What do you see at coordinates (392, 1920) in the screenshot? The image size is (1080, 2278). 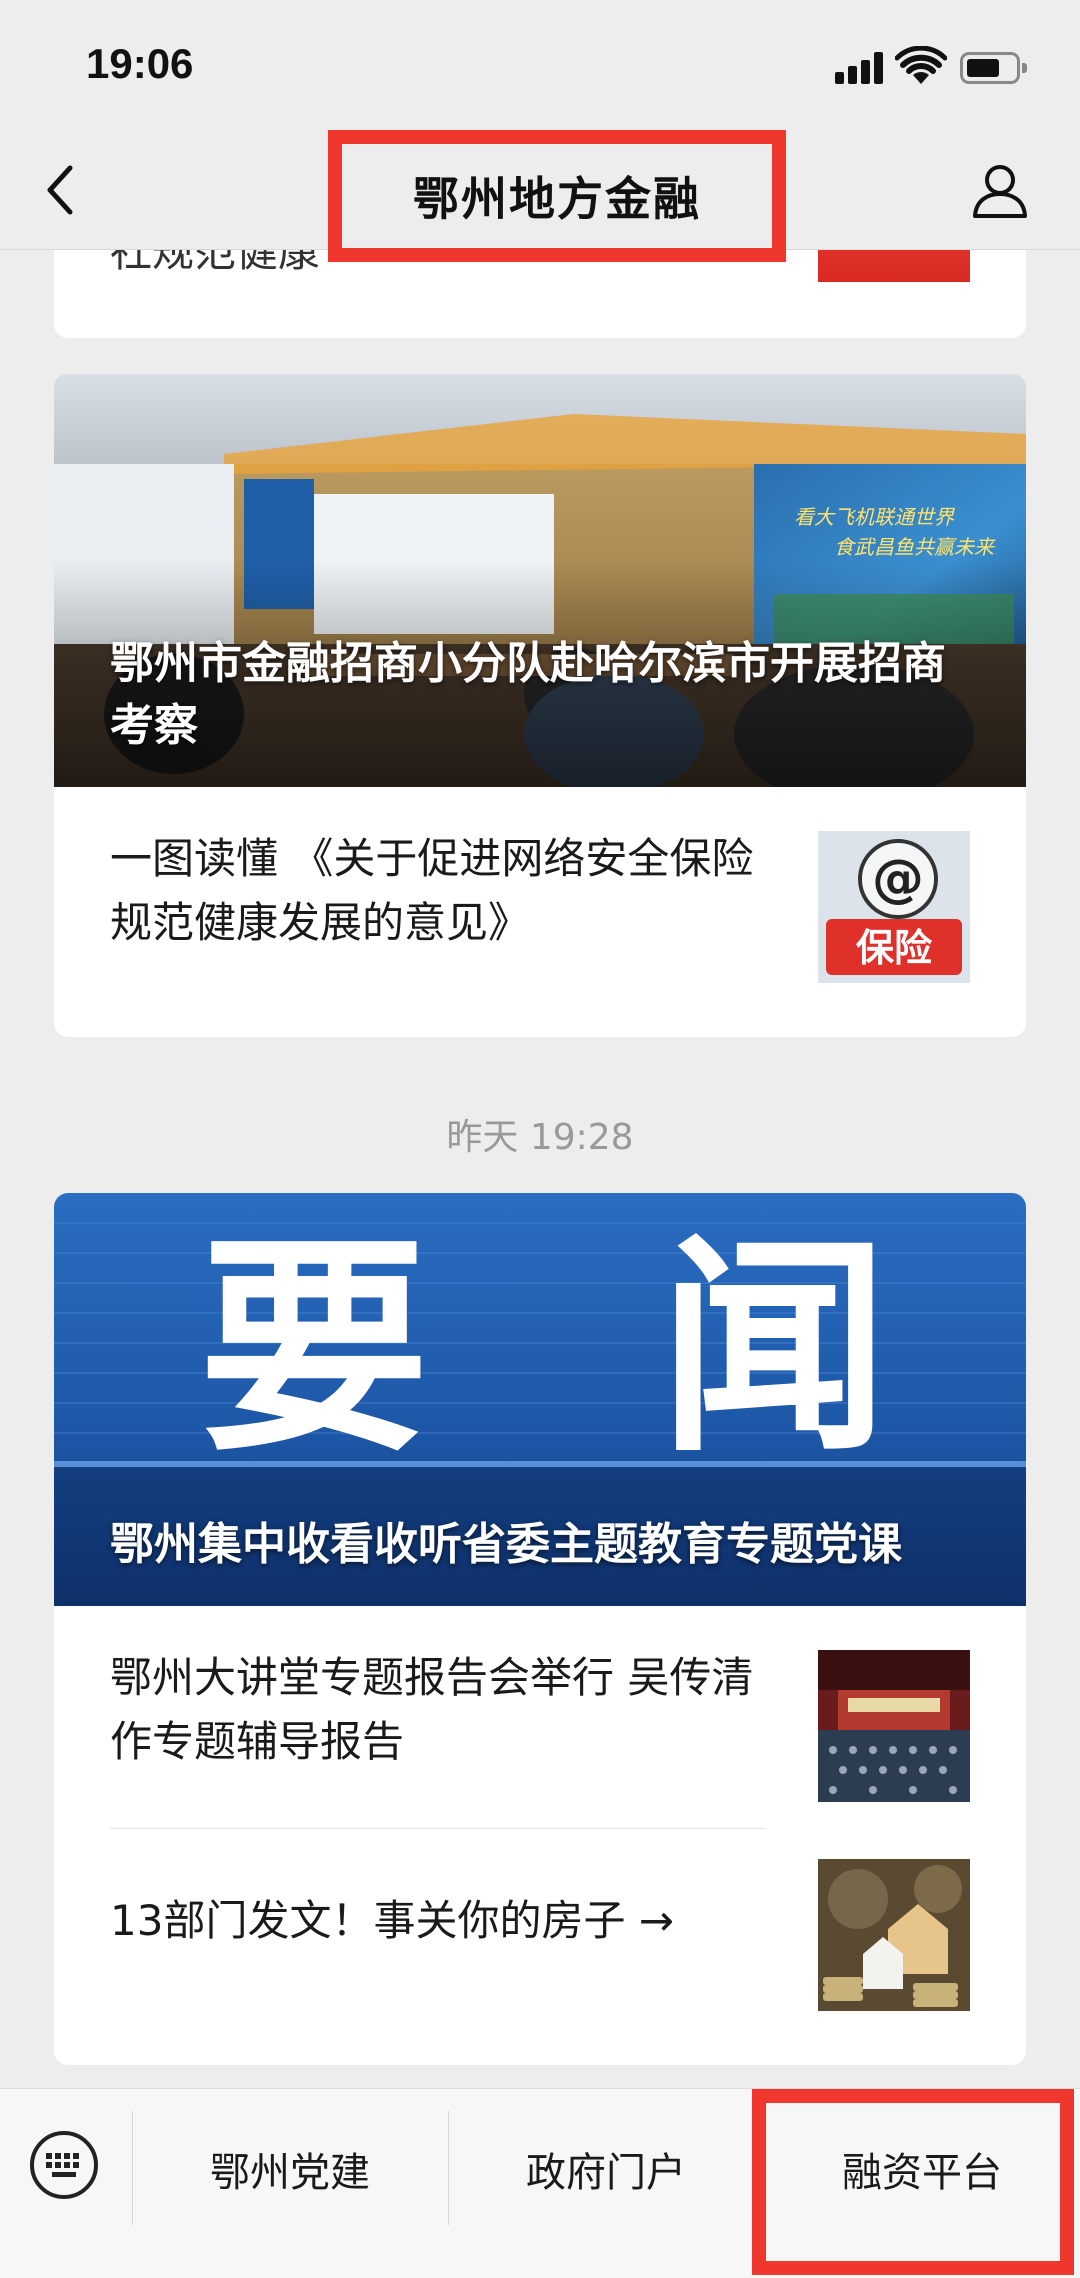 I see `article-title: 13部门发文！事关你的房子 →` at bounding box center [392, 1920].